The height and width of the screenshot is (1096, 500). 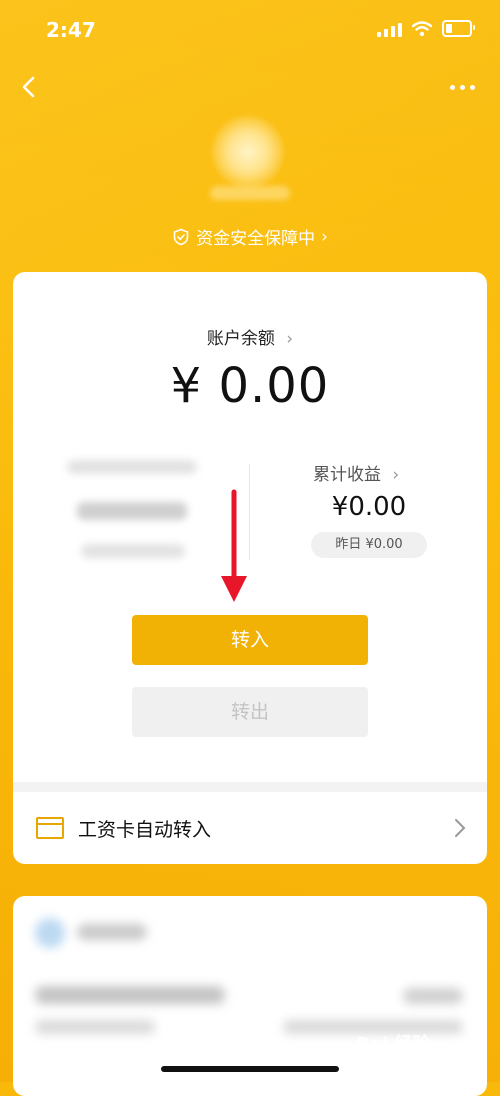 What do you see at coordinates (422, 28) in the screenshot?
I see `wifi-icon` at bounding box center [422, 28].